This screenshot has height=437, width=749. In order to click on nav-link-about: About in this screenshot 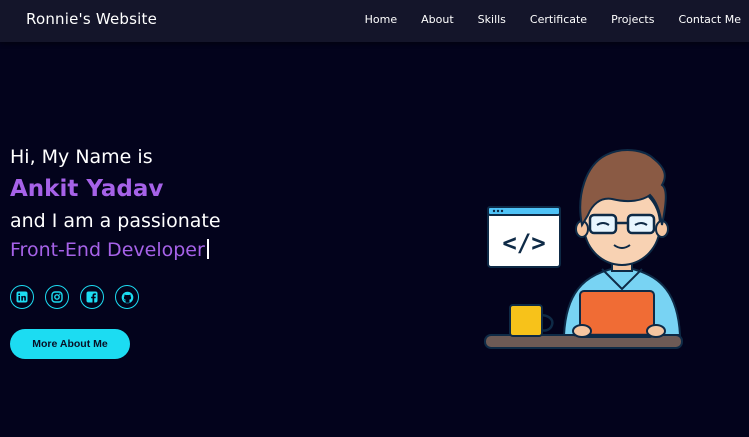, I will do `click(437, 19)`.